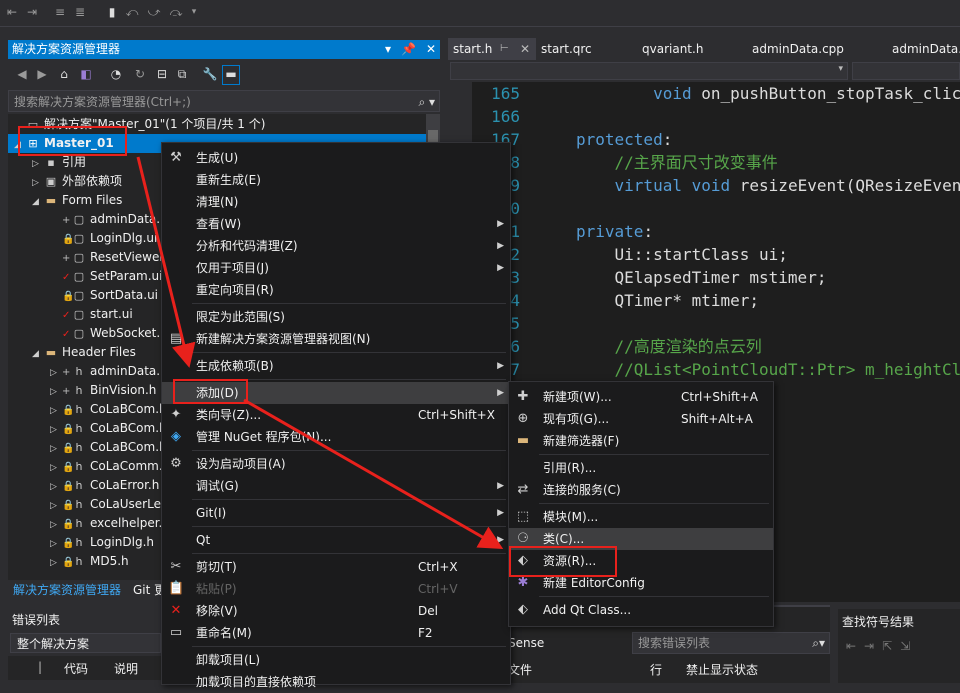 The height and width of the screenshot is (693, 960). I want to click on menu-item: ✚ 新建项(W)... Ctrl+Shift+A, so click(641, 397).